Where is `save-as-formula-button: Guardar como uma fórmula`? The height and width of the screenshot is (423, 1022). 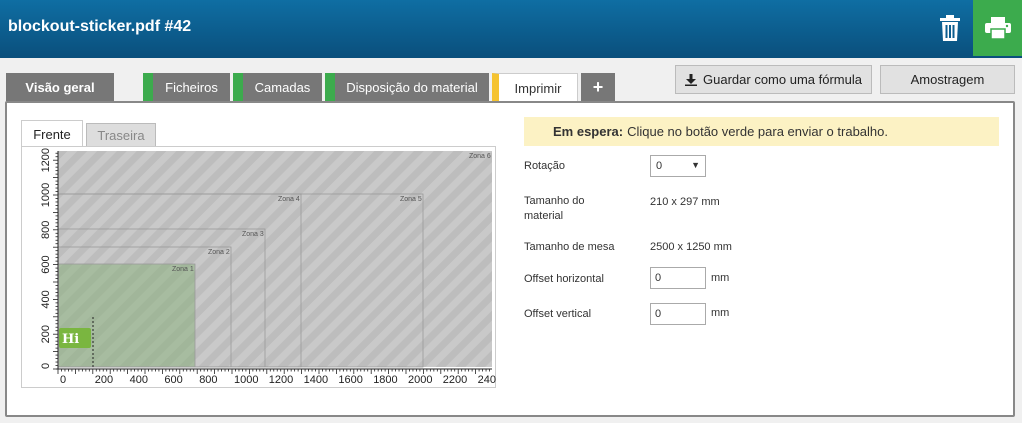
save-as-formula-button: Guardar como uma fórmula is located at coordinates (773, 79).